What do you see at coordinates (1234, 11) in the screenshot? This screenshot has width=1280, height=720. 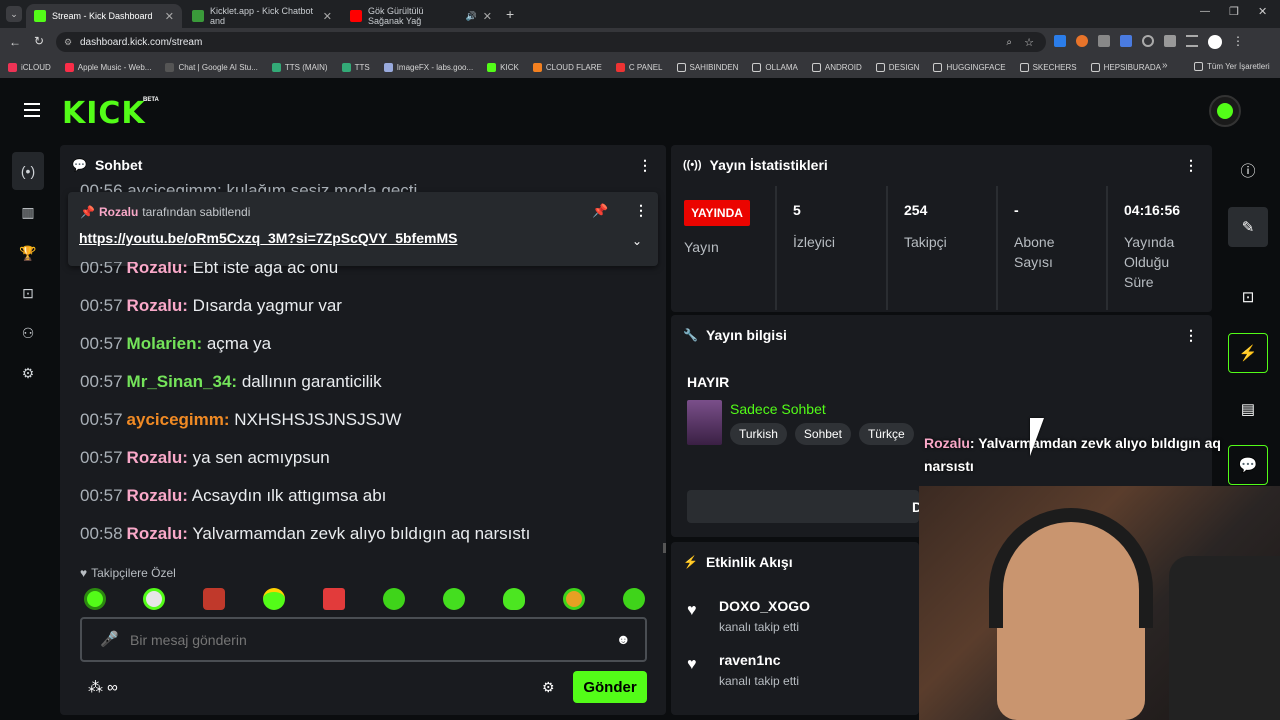 I see `restore-button: ❐` at bounding box center [1234, 11].